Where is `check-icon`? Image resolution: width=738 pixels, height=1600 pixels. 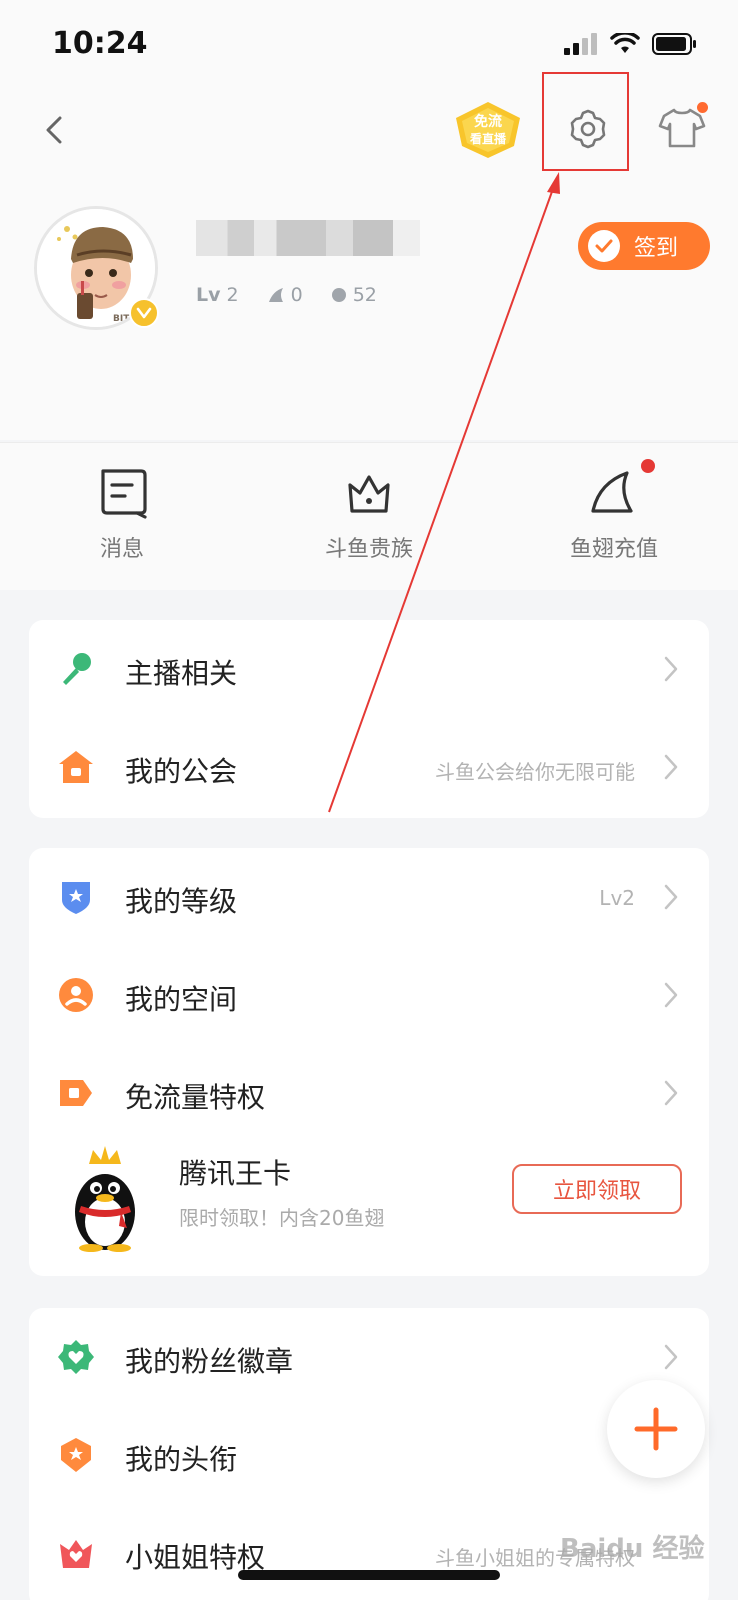
check-icon is located at coordinates (604, 246).